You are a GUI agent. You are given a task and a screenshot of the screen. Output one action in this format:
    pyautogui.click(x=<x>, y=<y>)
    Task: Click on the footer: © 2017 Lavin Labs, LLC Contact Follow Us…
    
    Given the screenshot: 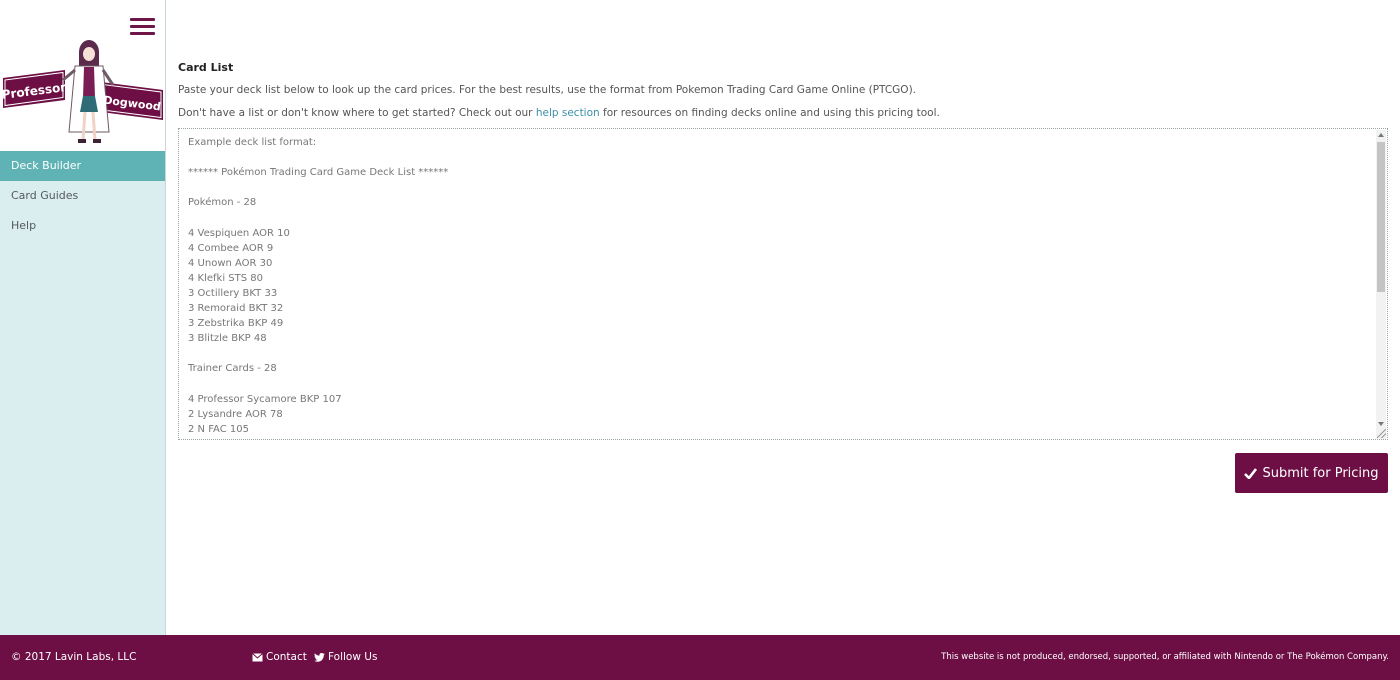 What is the action you would take?
    pyautogui.click(x=700, y=657)
    